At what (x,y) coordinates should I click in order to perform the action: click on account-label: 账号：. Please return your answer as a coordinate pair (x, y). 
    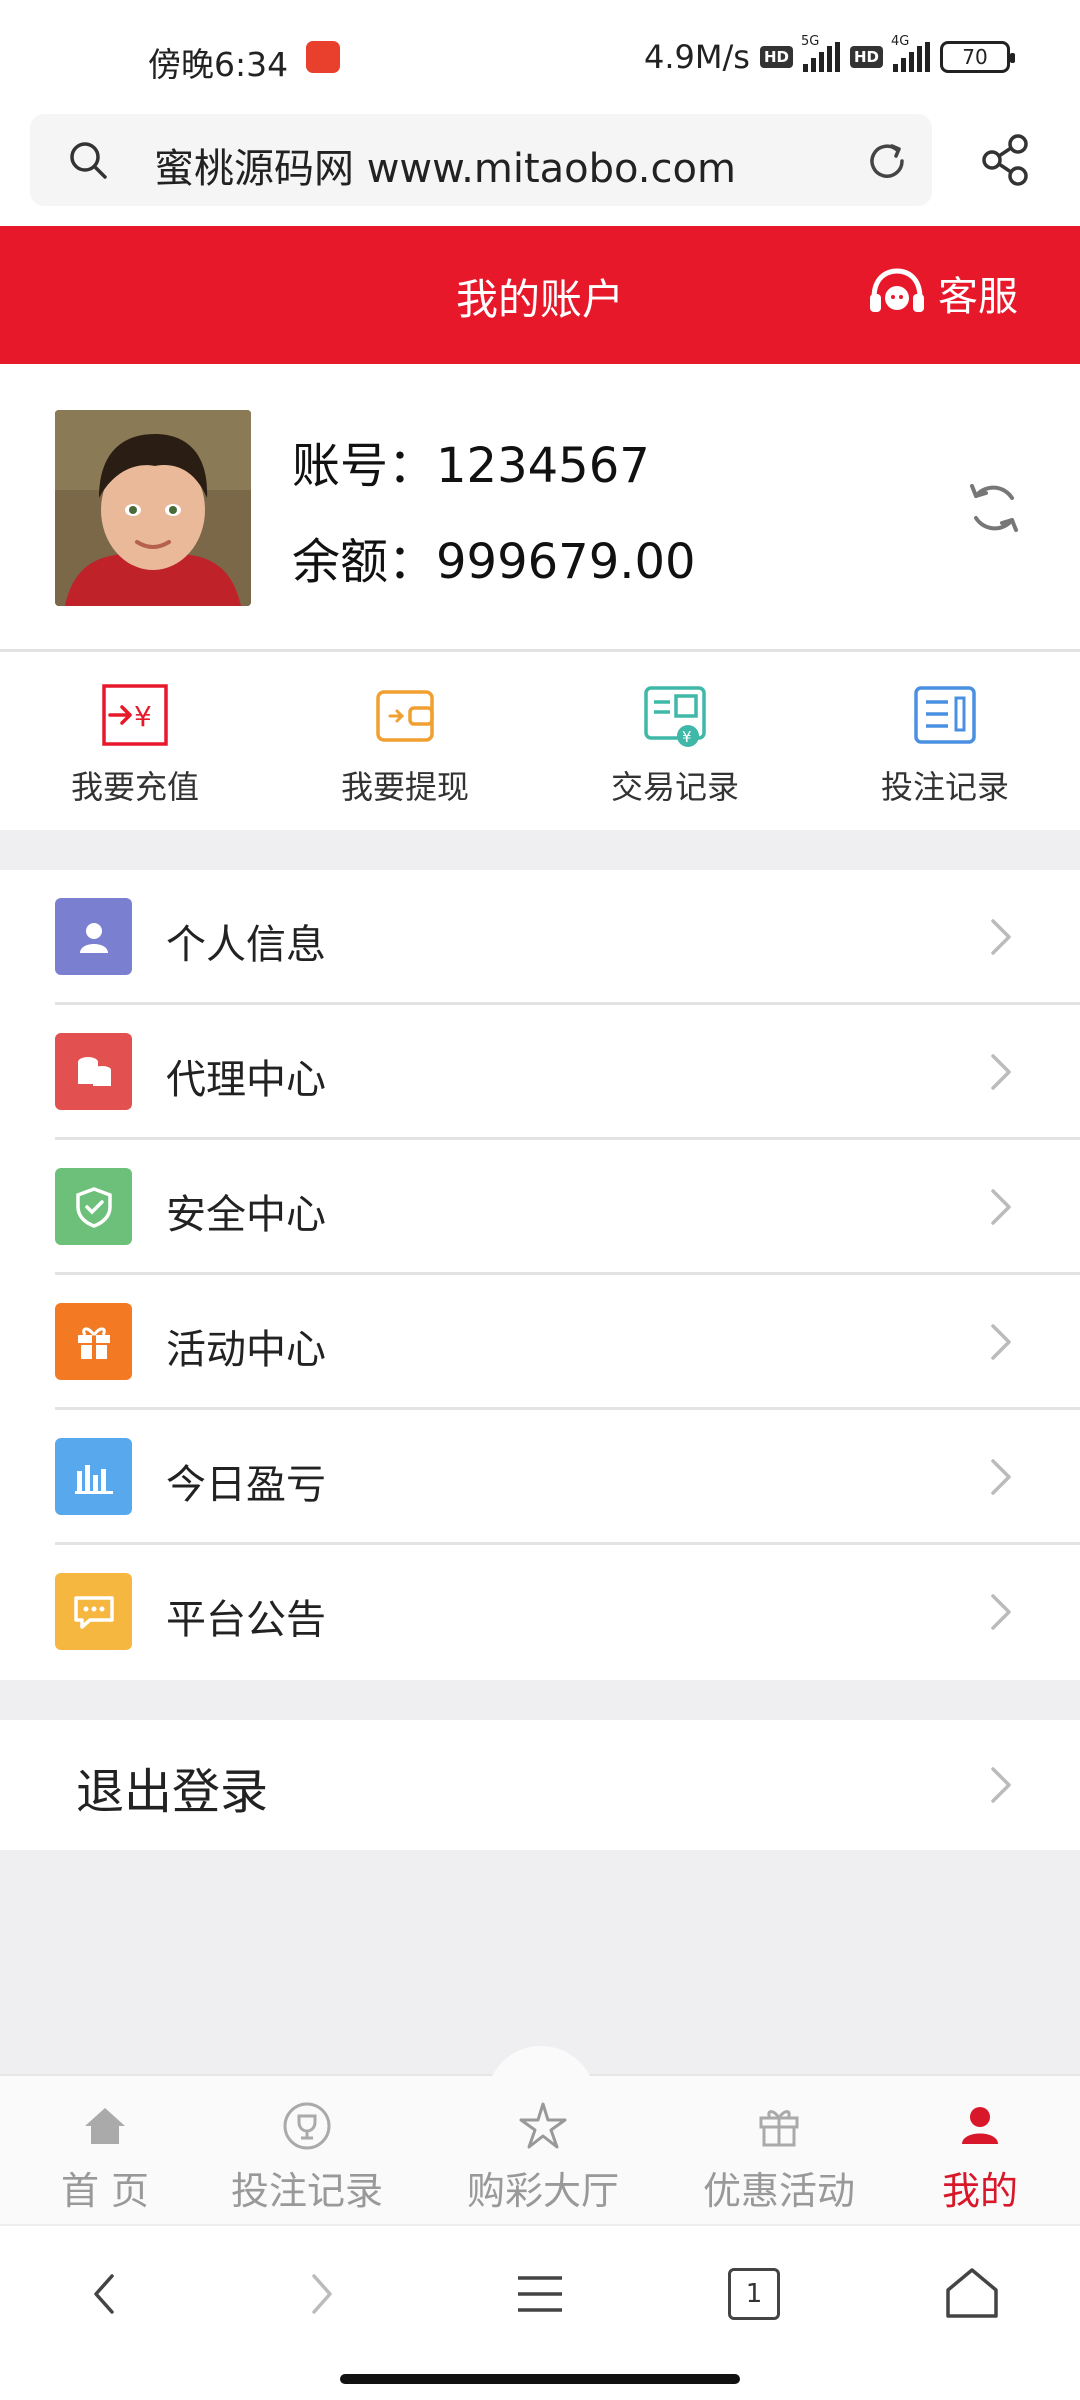
    Looking at the image, I should click on (364, 466).